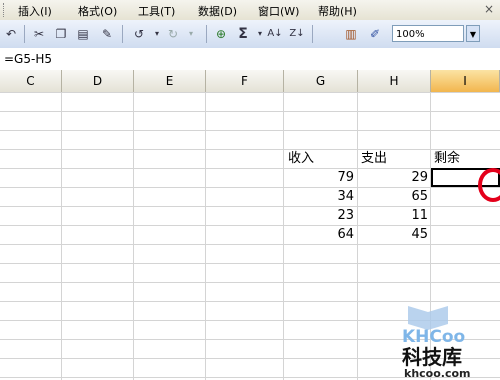 Image resolution: width=500 pixels, height=380 pixels. I want to click on column-header-c: C, so click(31, 81).